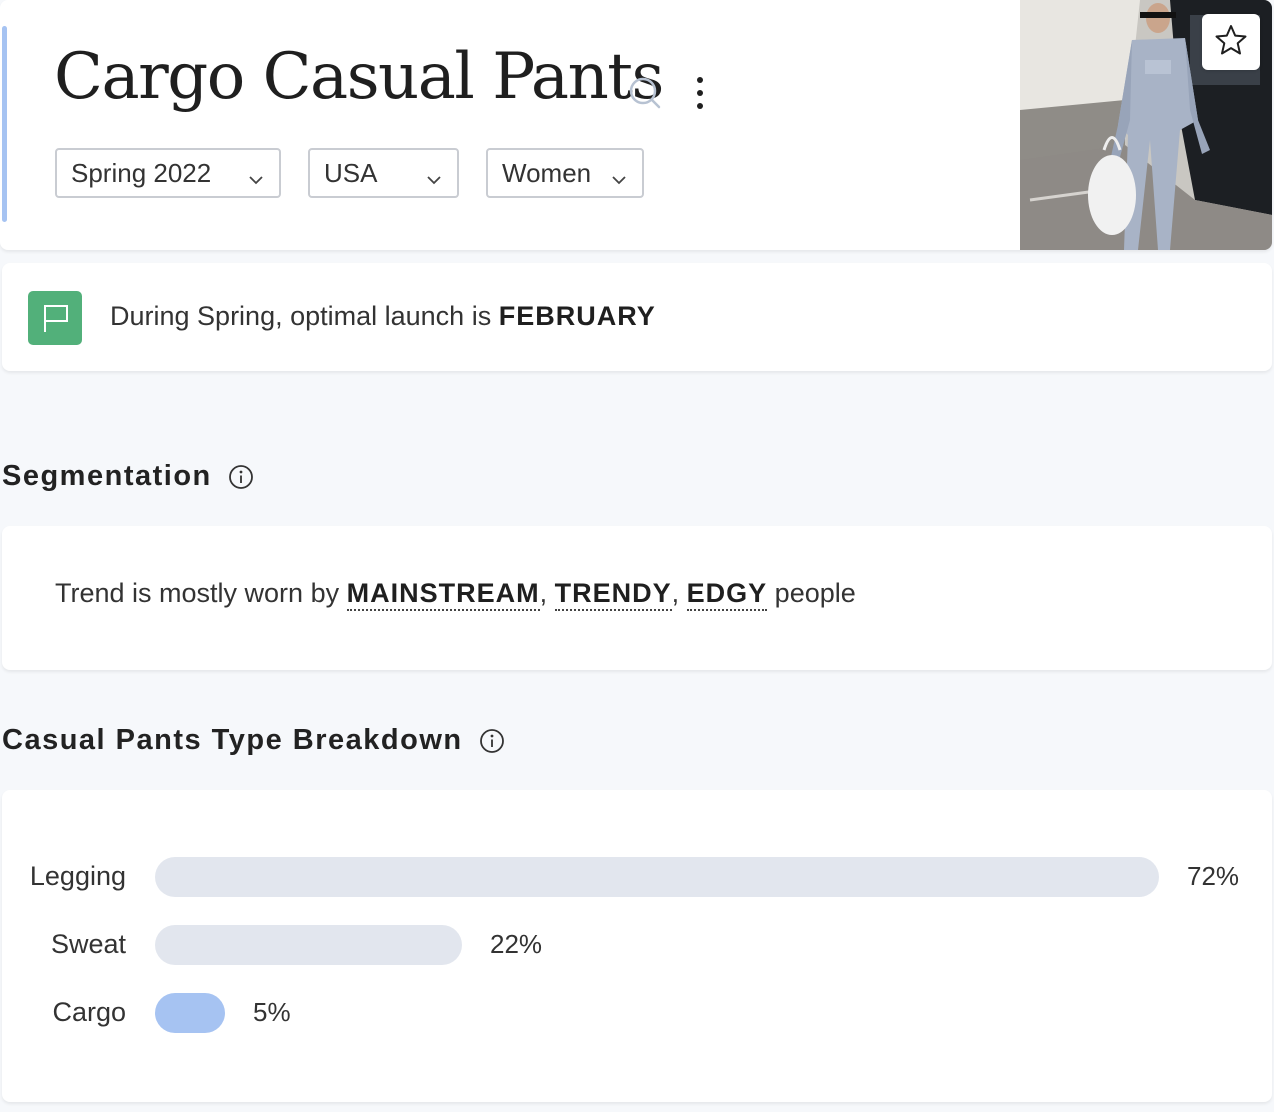  Describe the element at coordinates (1213, 876) in the screenshot. I see `bar-value: 72%` at that location.